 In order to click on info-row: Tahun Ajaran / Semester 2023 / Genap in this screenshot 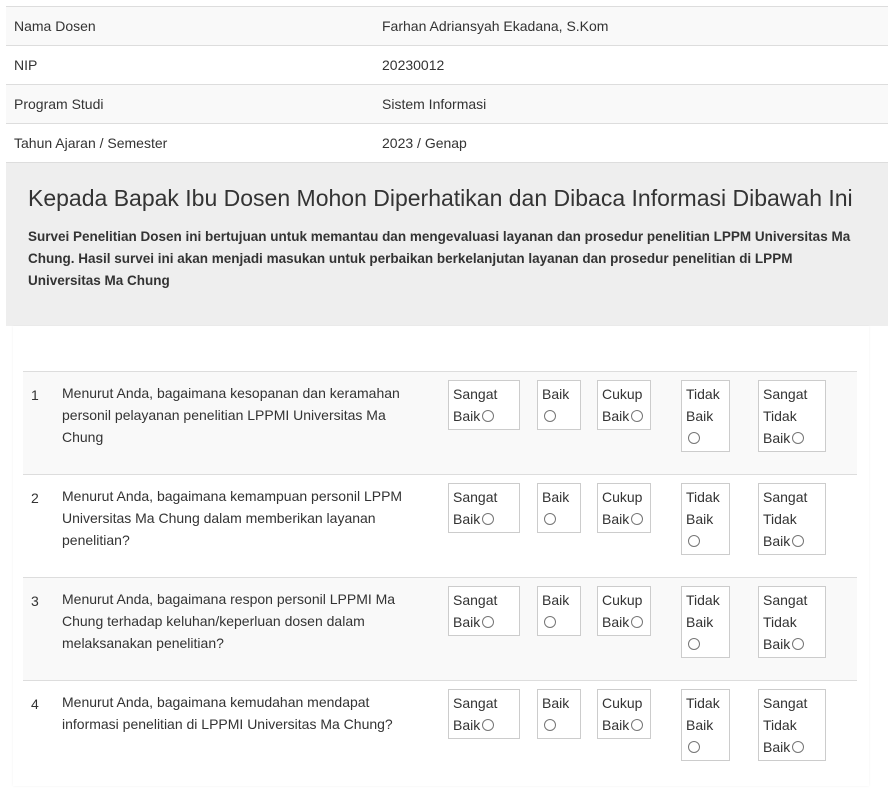, I will do `click(447, 143)`.